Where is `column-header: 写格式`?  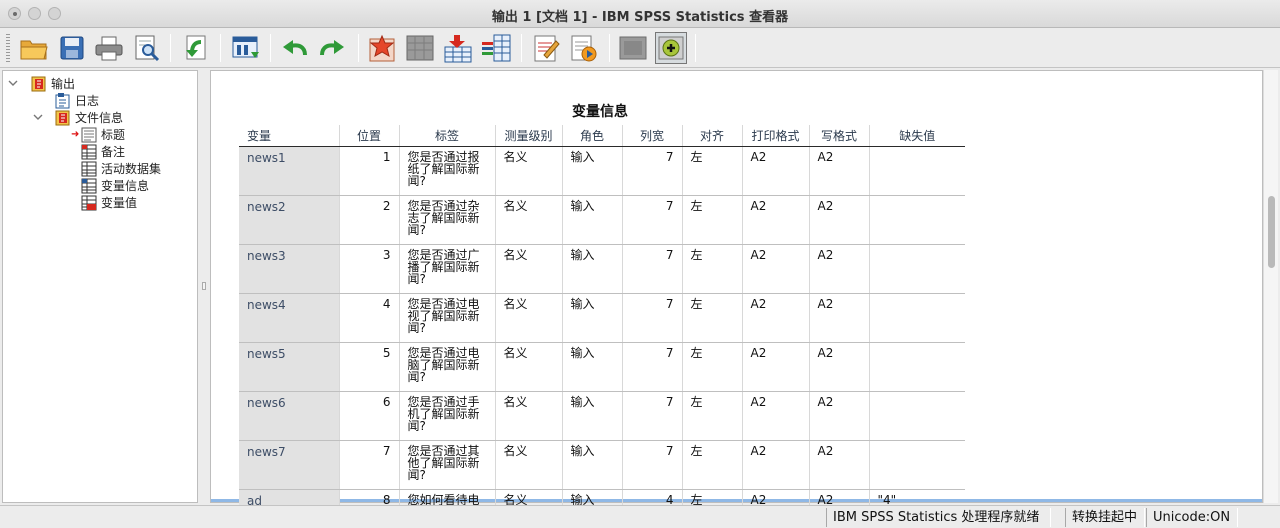
column-header: 写格式 is located at coordinates (838, 136).